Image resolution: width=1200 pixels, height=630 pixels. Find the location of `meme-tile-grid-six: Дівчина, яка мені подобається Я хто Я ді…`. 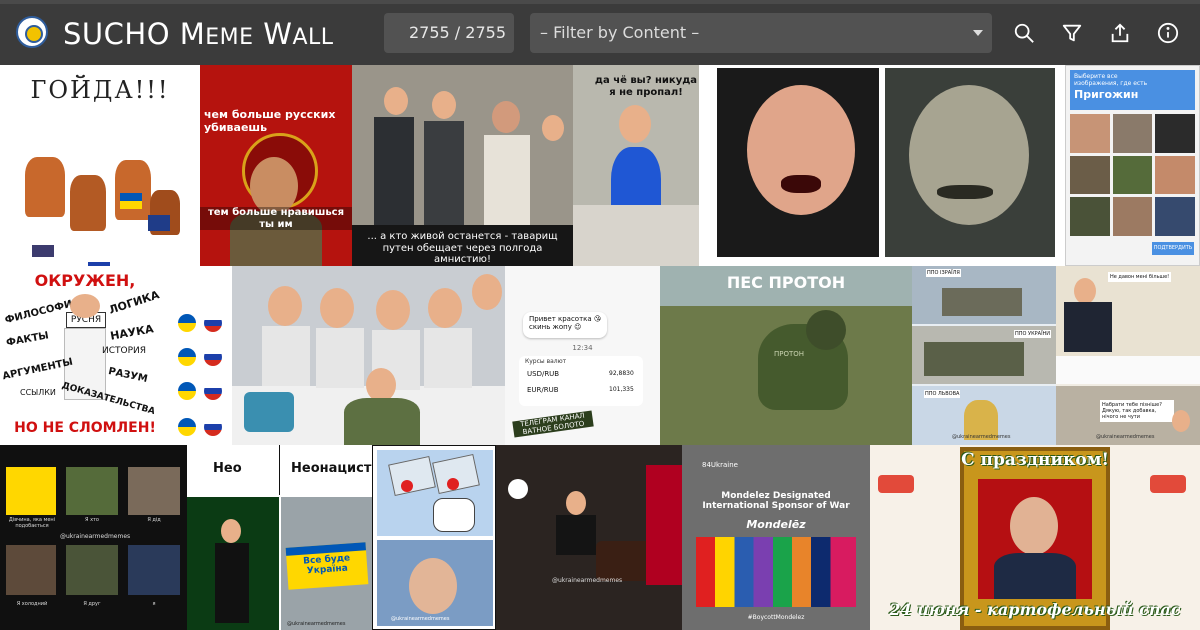

meme-tile-grid-six: Дівчина, яка мені подобається Я хто Я ді… is located at coordinates (93, 537).